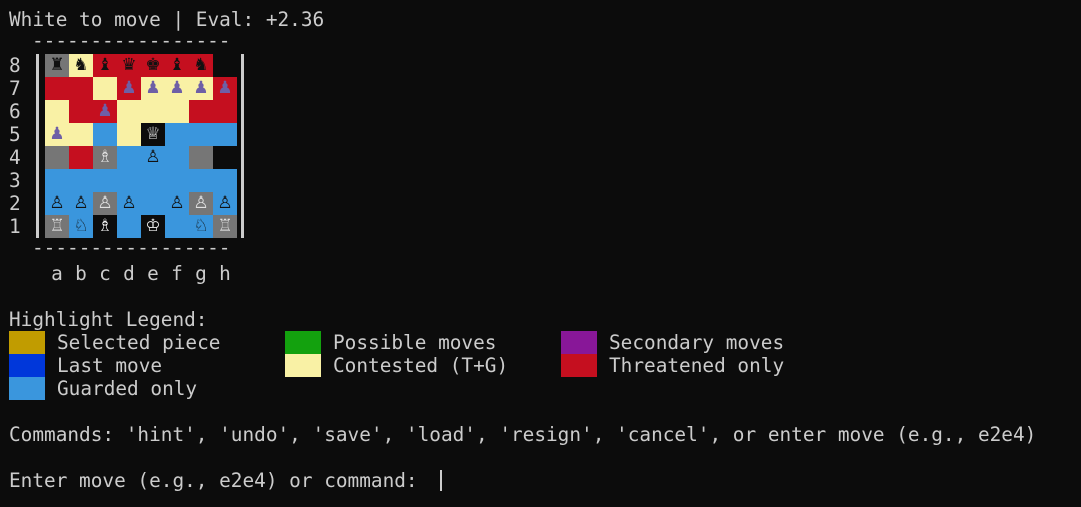  Describe the element at coordinates (225, 134) in the screenshot. I see `square-h5` at that location.